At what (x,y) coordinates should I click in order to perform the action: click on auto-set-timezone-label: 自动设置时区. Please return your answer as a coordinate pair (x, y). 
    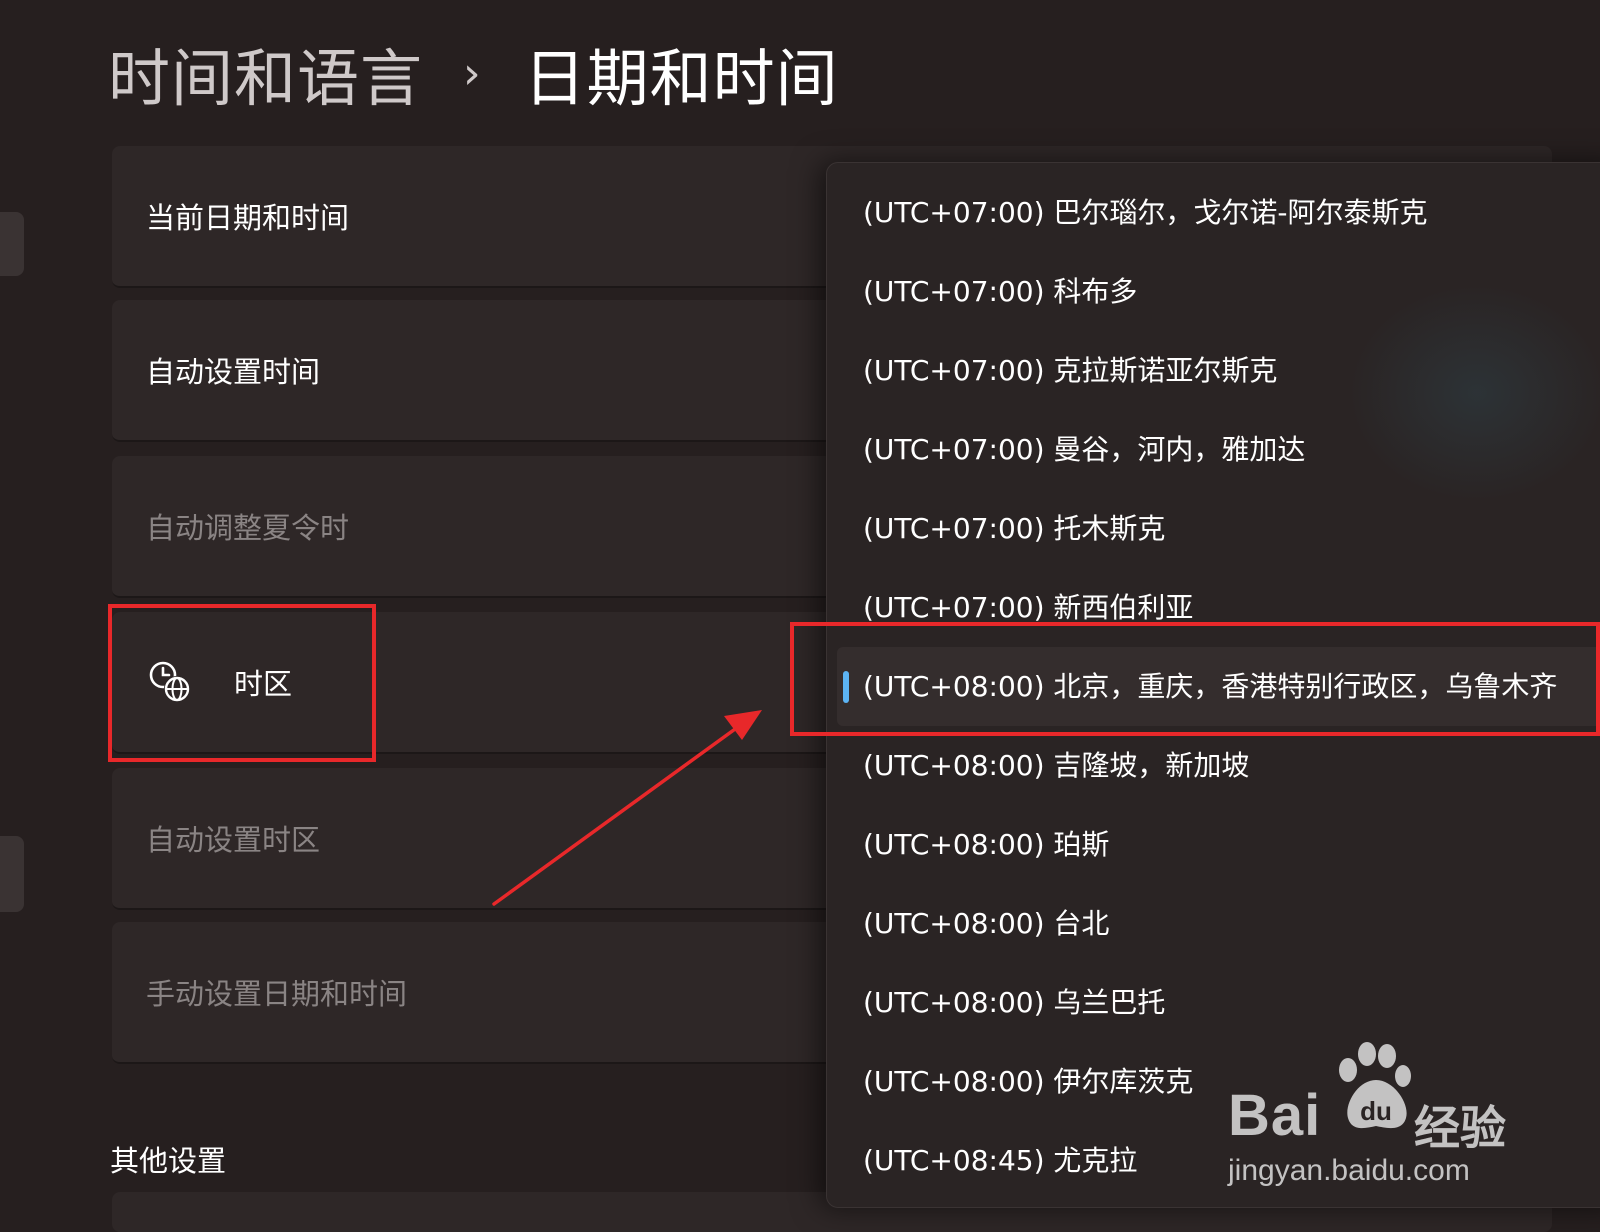
    Looking at the image, I should click on (233, 840).